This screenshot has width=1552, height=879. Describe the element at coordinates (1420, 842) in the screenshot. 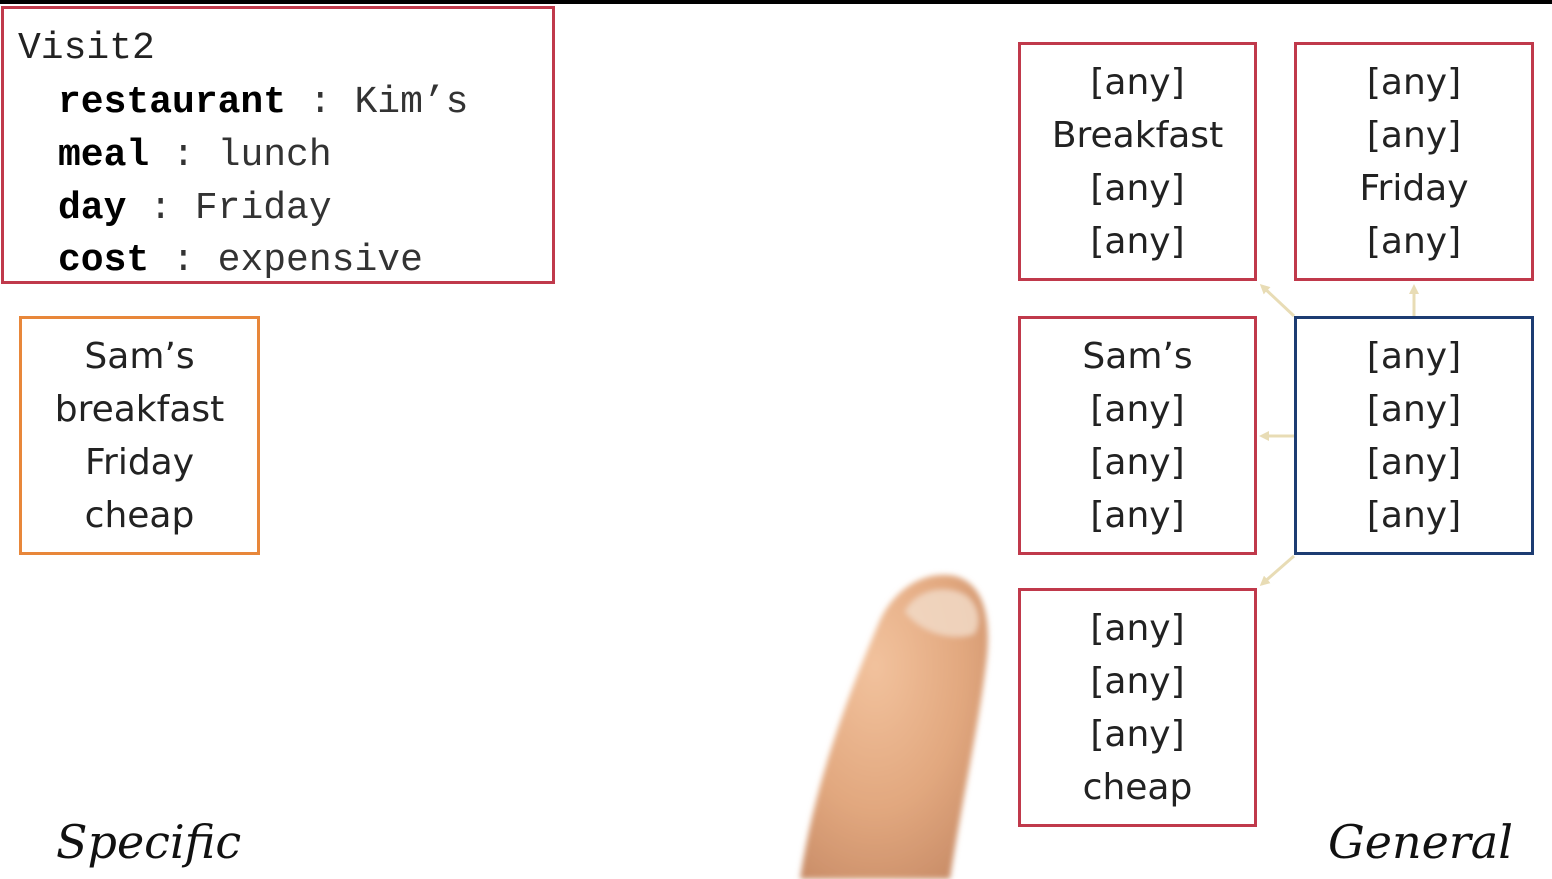

I see `general-label: General` at that location.